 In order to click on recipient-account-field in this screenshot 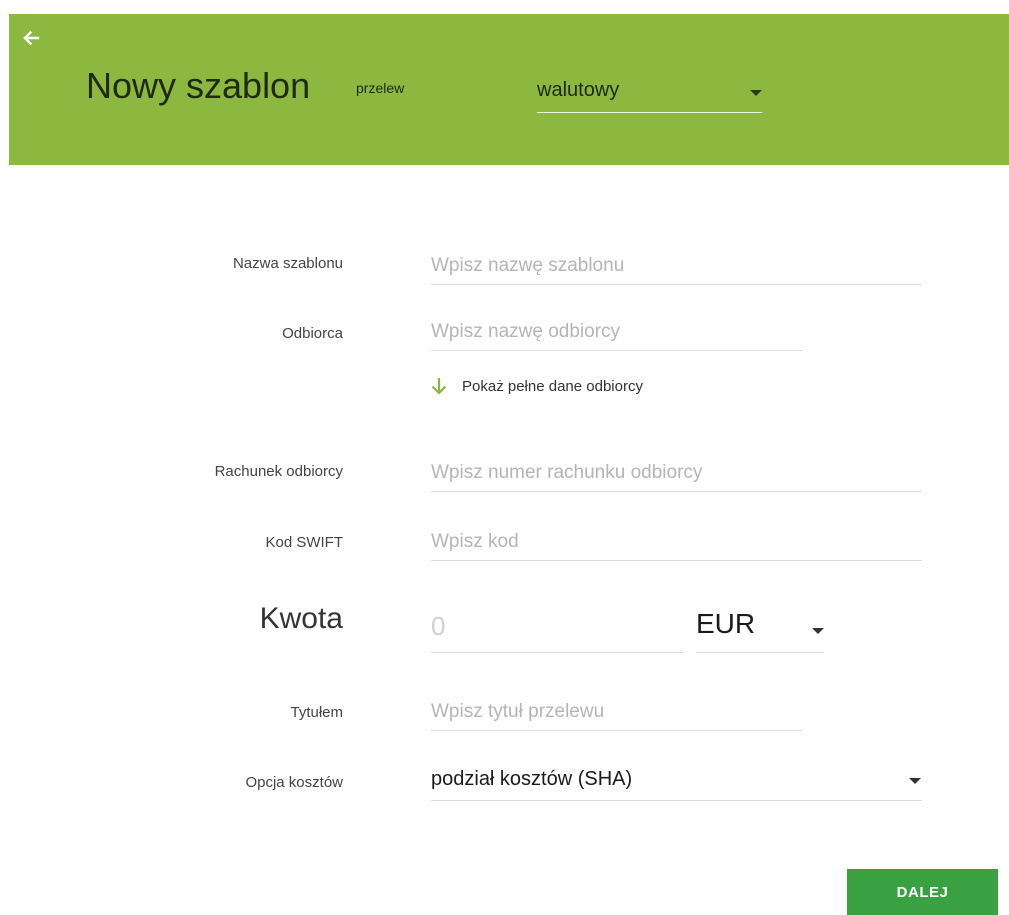, I will do `click(676, 474)`.